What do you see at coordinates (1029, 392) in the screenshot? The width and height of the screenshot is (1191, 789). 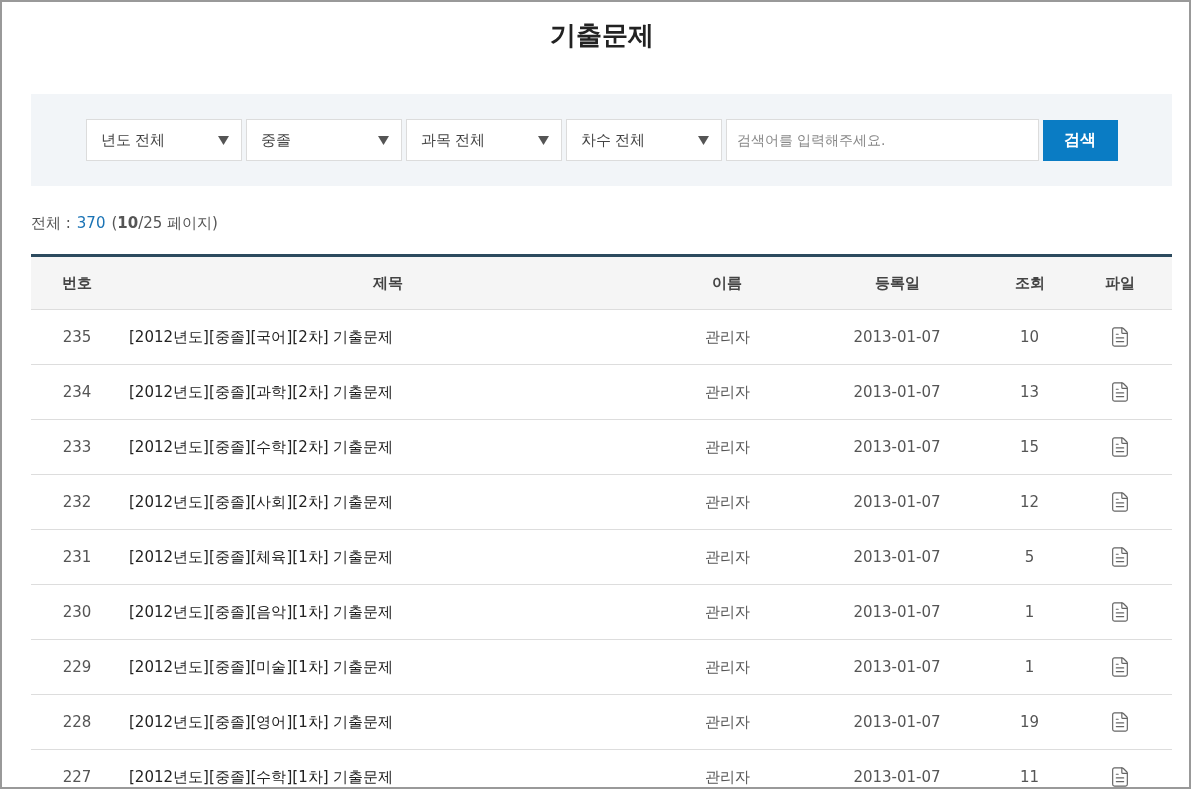 I see `views-cell-text: 13` at bounding box center [1029, 392].